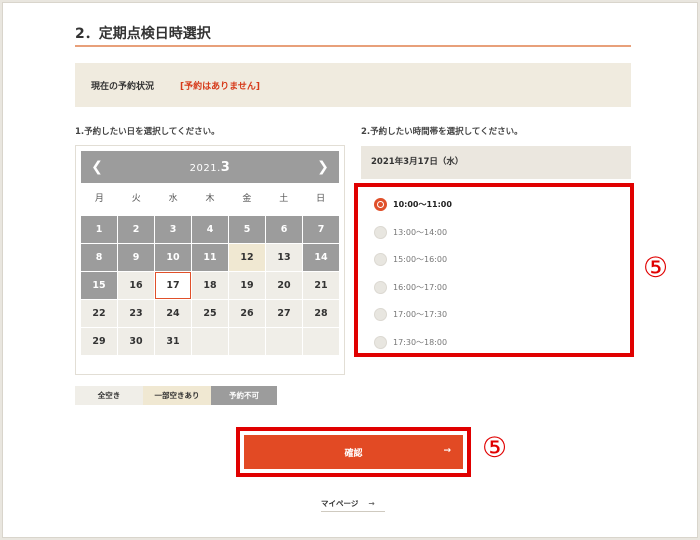 The image size is (700, 540). Describe the element at coordinates (284, 229) in the screenshot. I see `calendar-day: 6` at that location.